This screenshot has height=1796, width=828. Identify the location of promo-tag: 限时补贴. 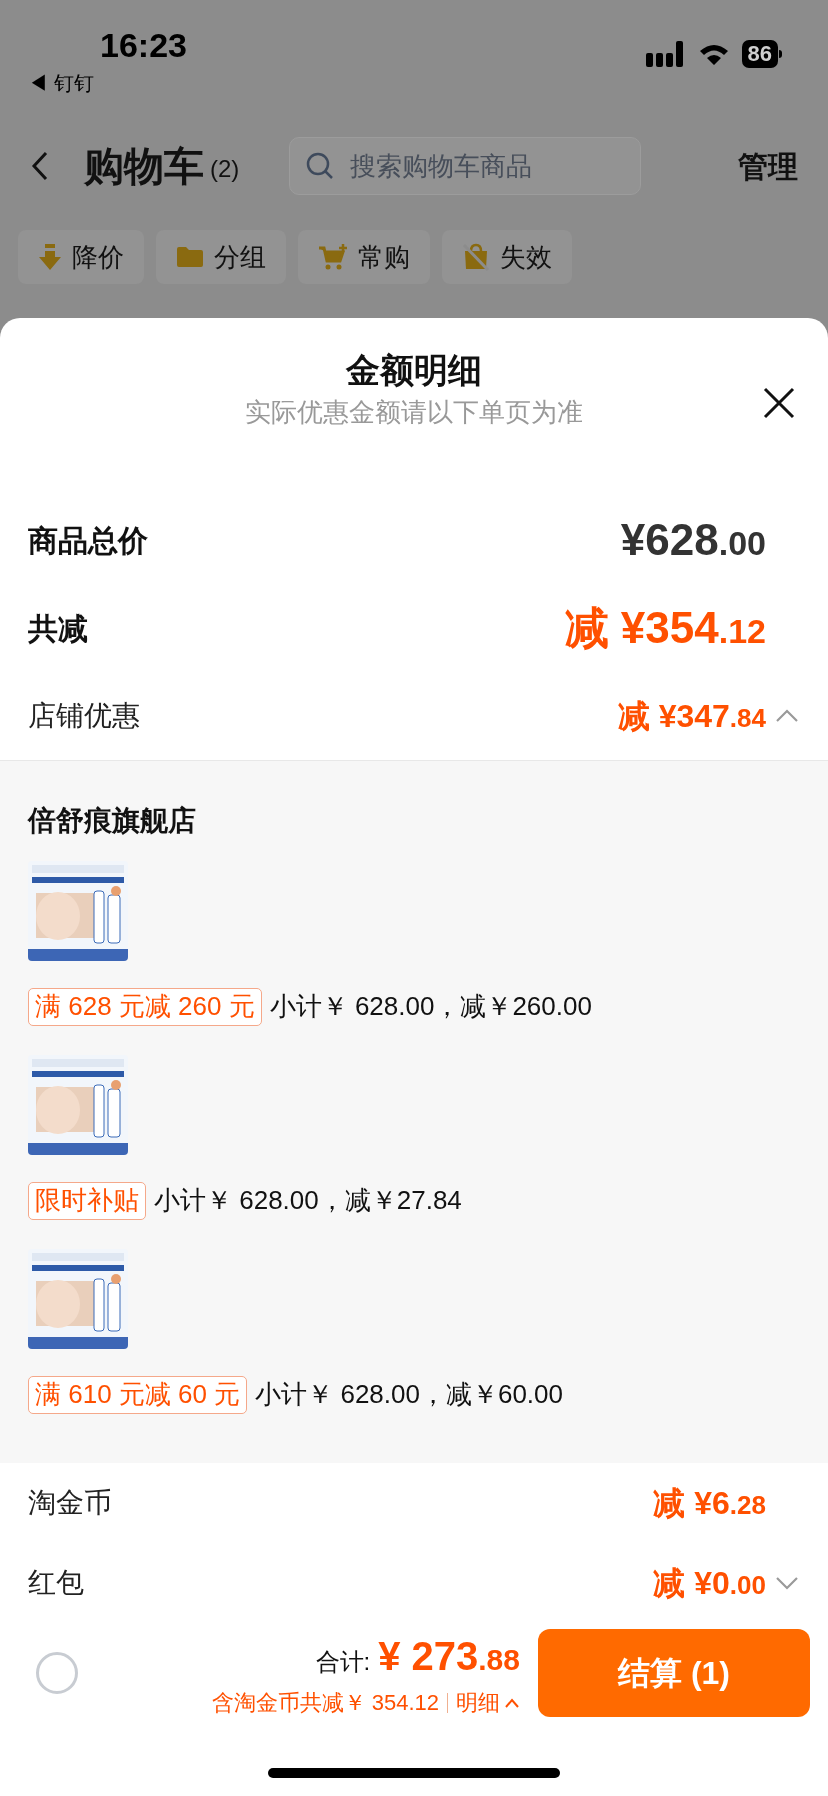
(87, 1200).